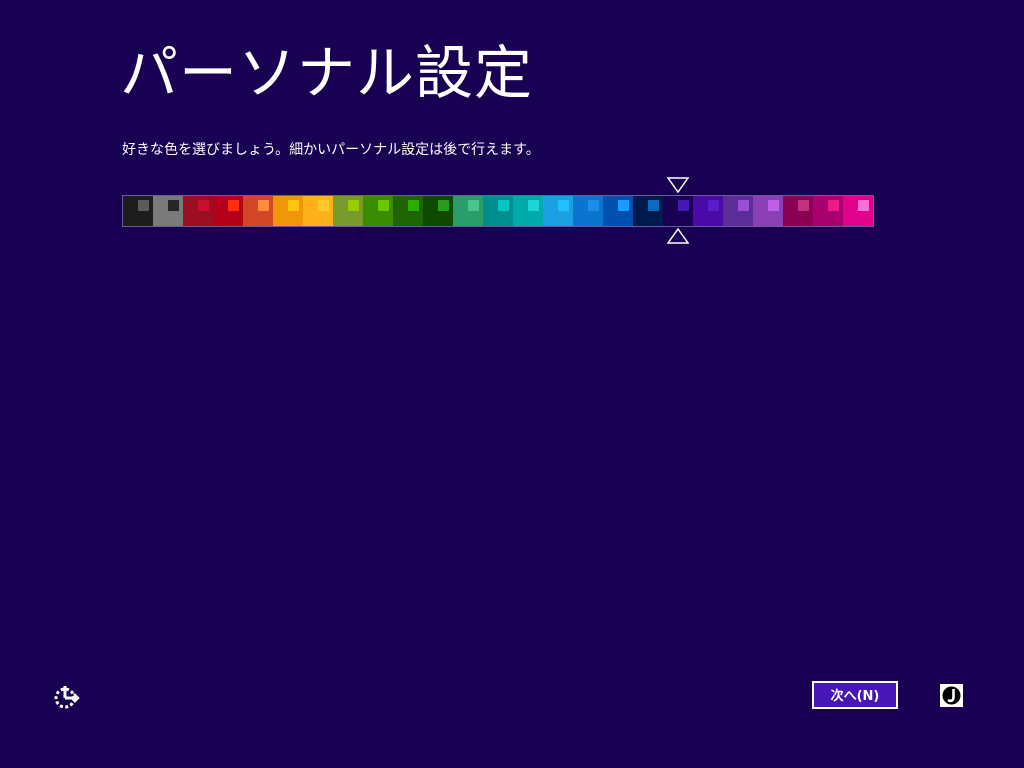  Describe the element at coordinates (327, 73) in the screenshot. I see `page-title: パーソナル設定` at that location.